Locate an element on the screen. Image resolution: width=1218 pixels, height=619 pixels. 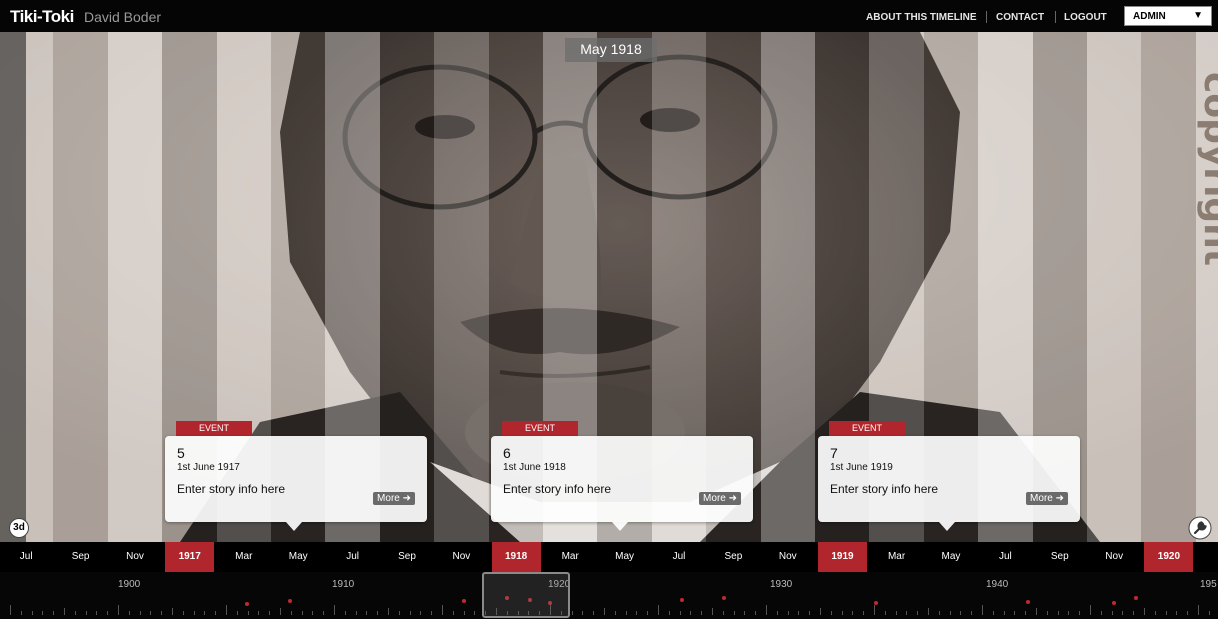
event-date: 1st June 1917 is located at coordinates (208, 467).